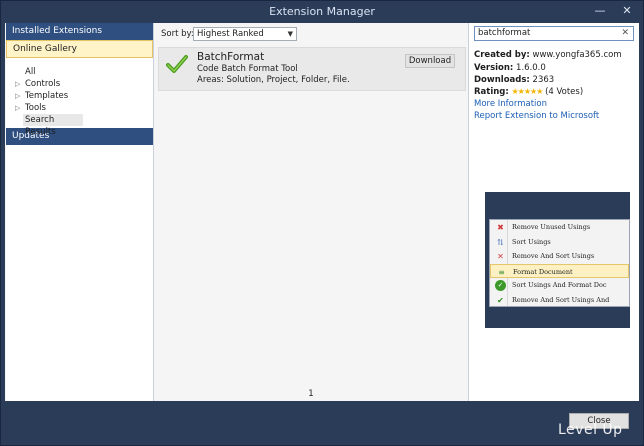 The width and height of the screenshot is (644, 446). I want to click on star-rating-icon: ★★★★★, so click(527, 91).